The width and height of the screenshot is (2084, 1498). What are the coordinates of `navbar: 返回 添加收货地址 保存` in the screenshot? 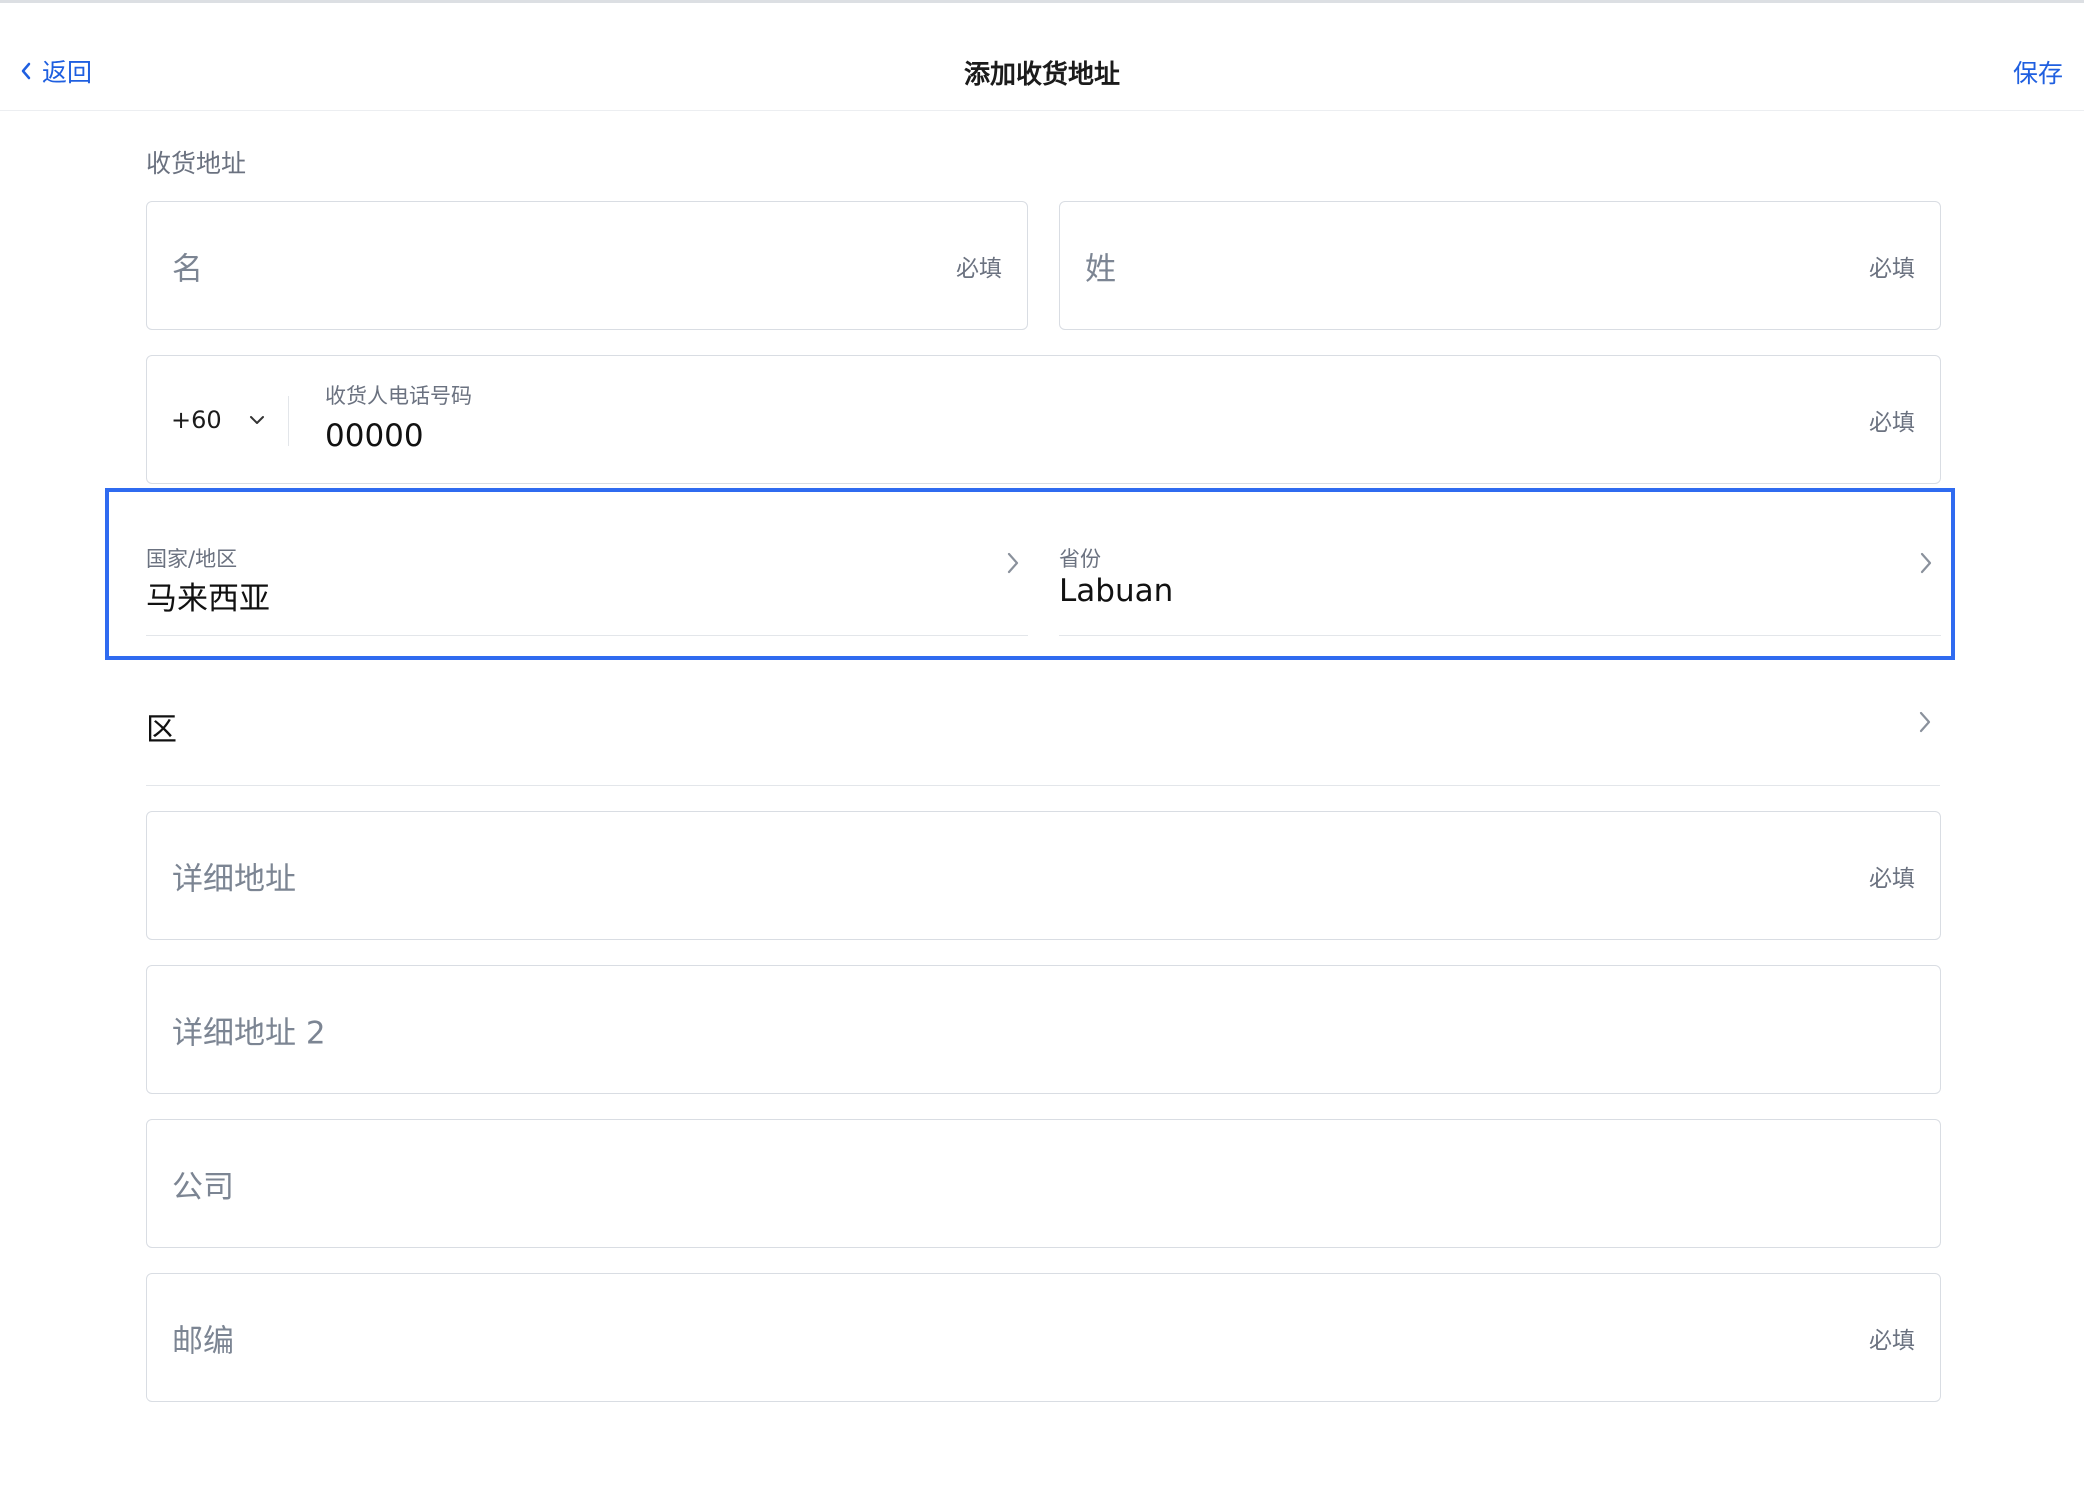 It's located at (1042, 57).